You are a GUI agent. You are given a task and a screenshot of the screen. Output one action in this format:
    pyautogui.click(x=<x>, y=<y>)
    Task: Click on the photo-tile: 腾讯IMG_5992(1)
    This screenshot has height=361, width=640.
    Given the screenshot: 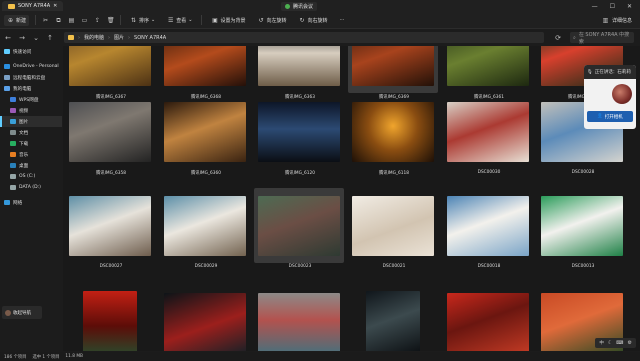 What is the action you would take?
    pyautogui.click(x=111, y=318)
    